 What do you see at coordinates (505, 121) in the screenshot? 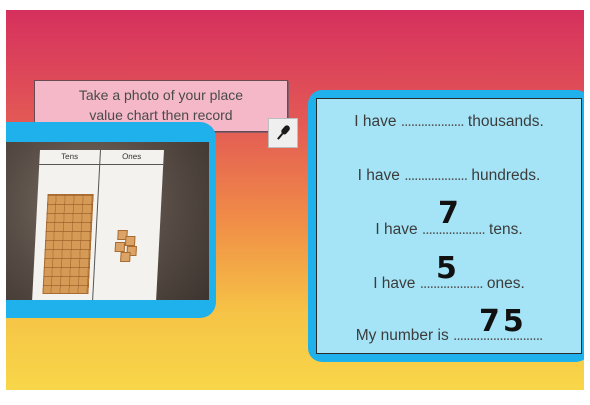
I see `line-suffix: thousands.` at bounding box center [505, 121].